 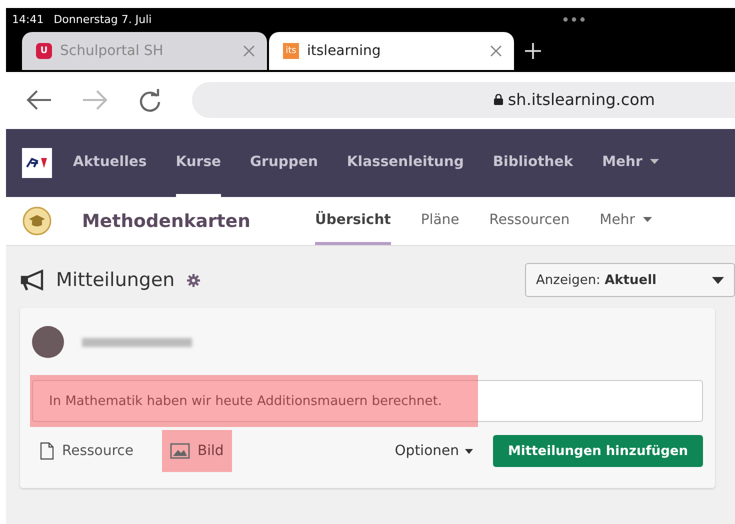 What do you see at coordinates (193, 280) in the screenshot?
I see `settings-icon` at bounding box center [193, 280].